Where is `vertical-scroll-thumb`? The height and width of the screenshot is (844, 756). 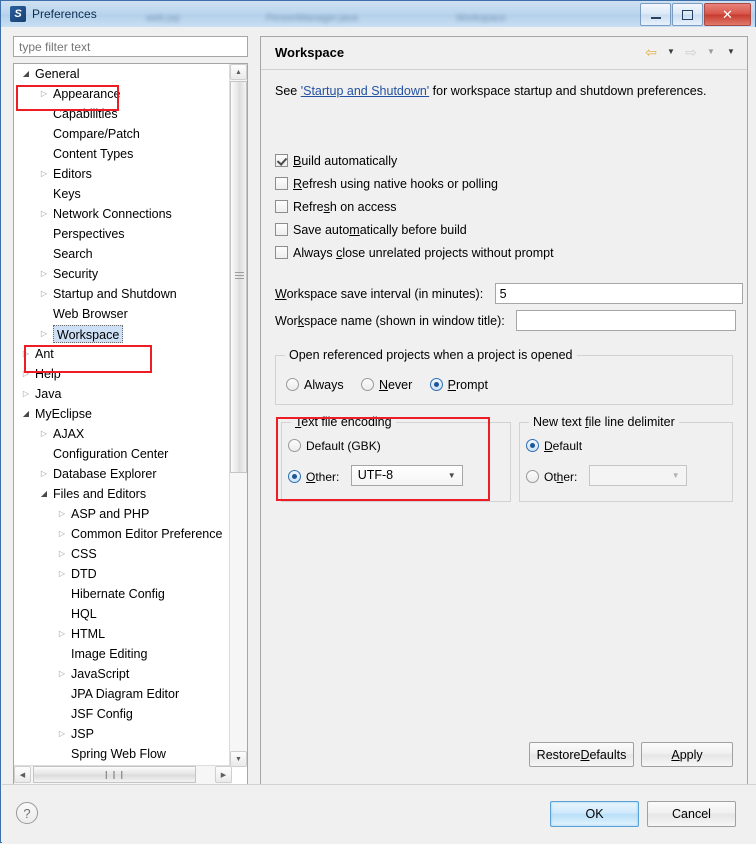 vertical-scroll-thumb is located at coordinates (238, 277).